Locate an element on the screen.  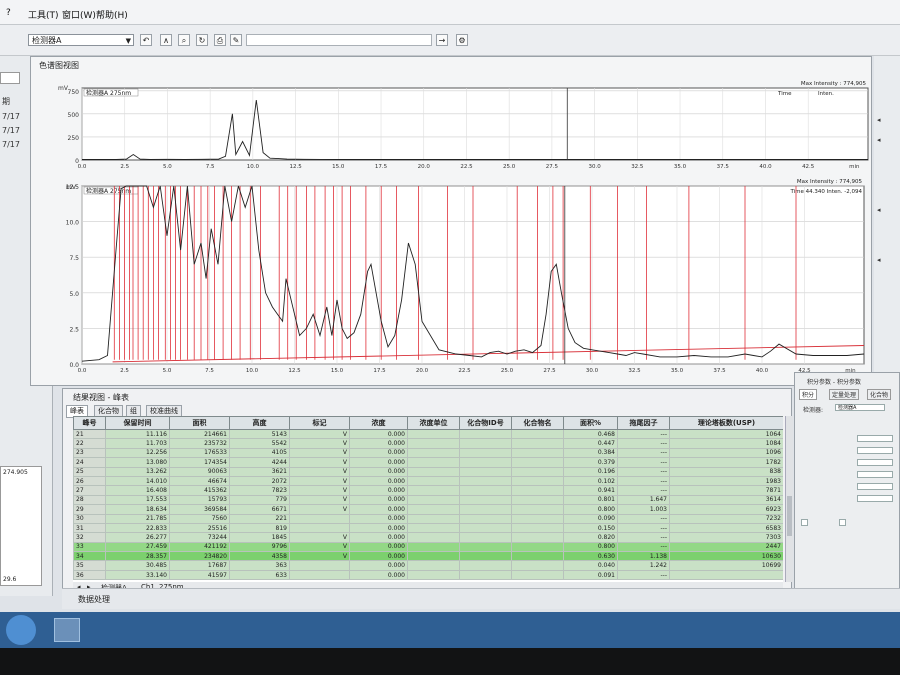
table-cell: 0.384 is located at coordinates (590, 453).